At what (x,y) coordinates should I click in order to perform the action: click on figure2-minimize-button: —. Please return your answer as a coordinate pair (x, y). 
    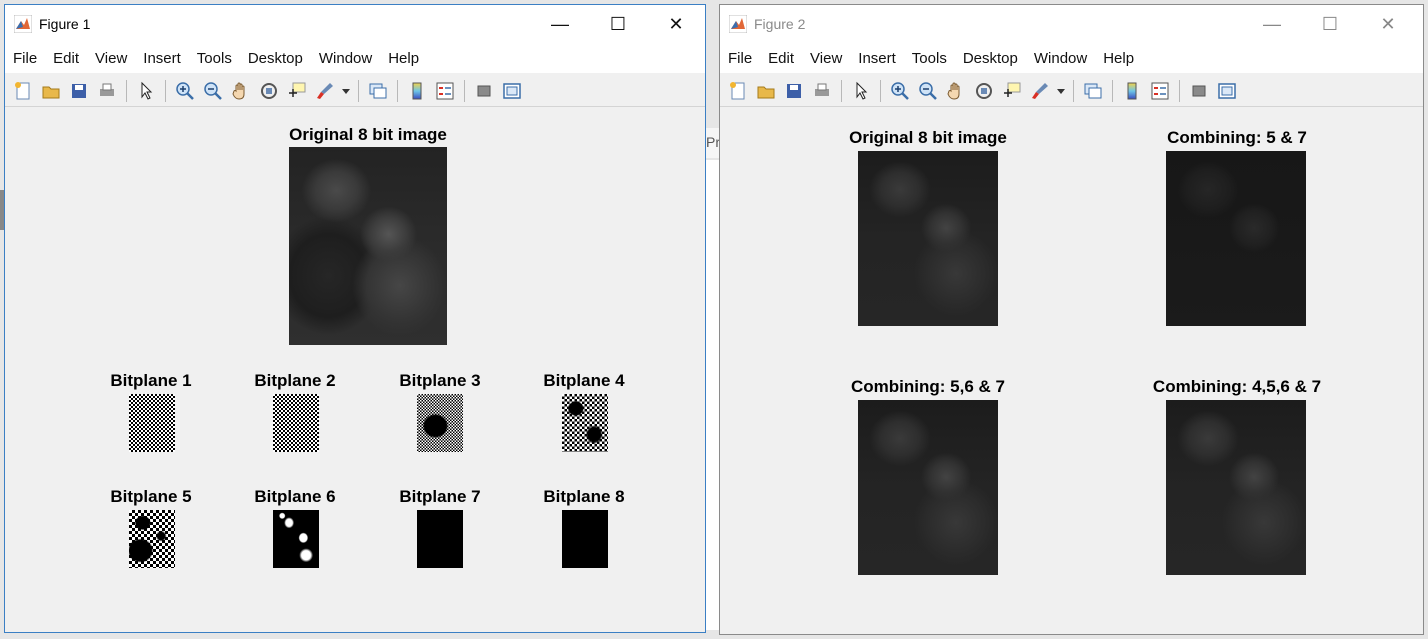
    Looking at the image, I should click on (1272, 24).